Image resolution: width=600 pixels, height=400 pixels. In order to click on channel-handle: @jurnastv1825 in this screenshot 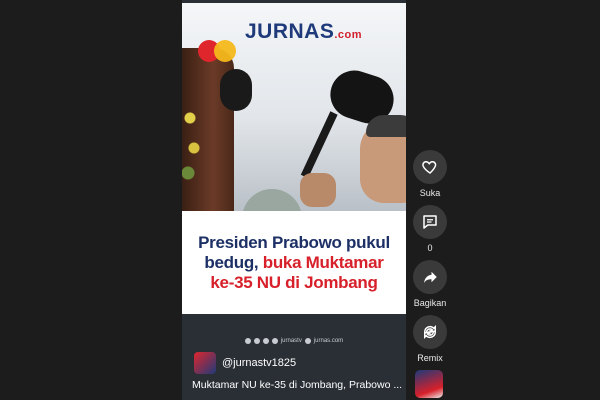, I will do `click(259, 363)`.